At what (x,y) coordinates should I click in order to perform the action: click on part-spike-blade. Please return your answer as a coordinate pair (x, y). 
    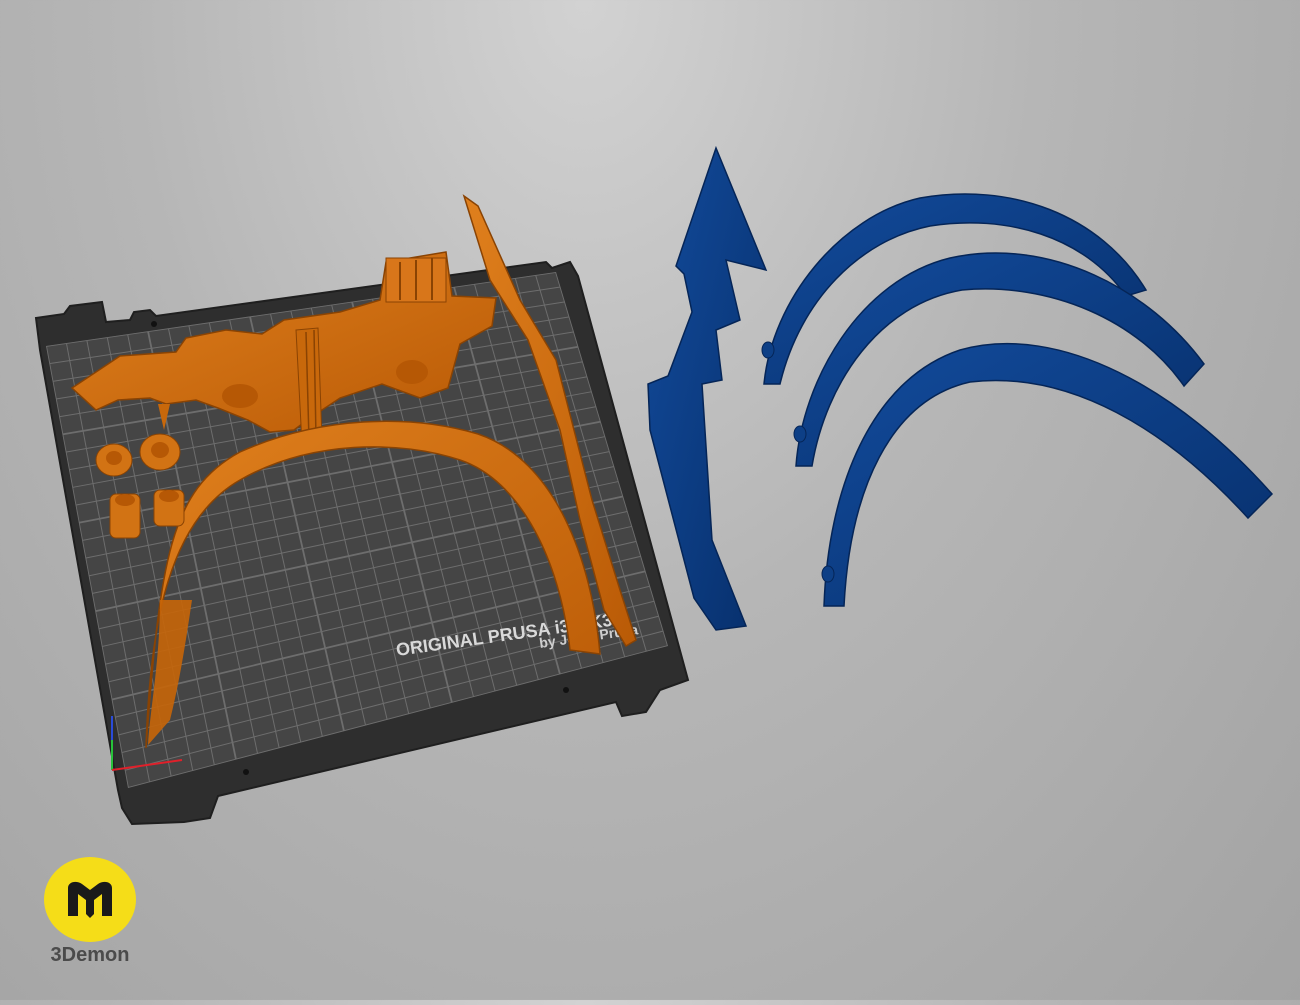
    Looking at the image, I should click on (707, 388).